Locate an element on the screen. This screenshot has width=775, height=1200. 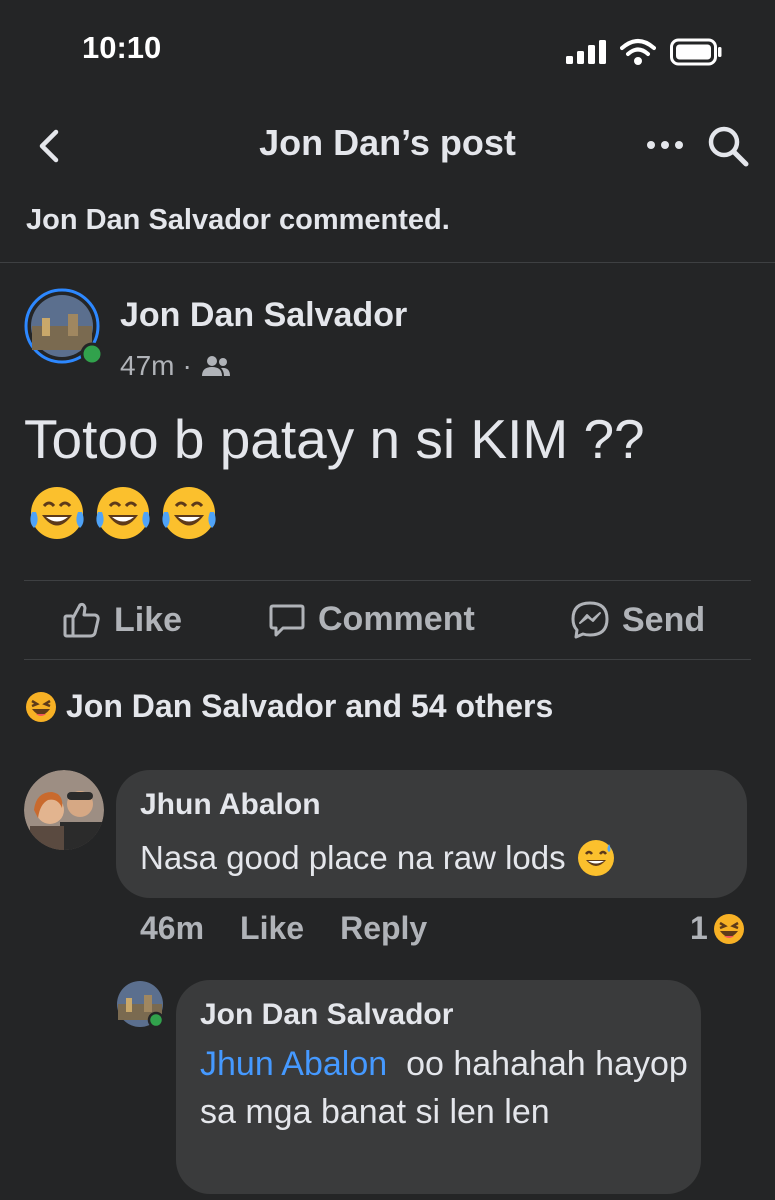
comment-time: 46m is located at coordinates (172, 928).